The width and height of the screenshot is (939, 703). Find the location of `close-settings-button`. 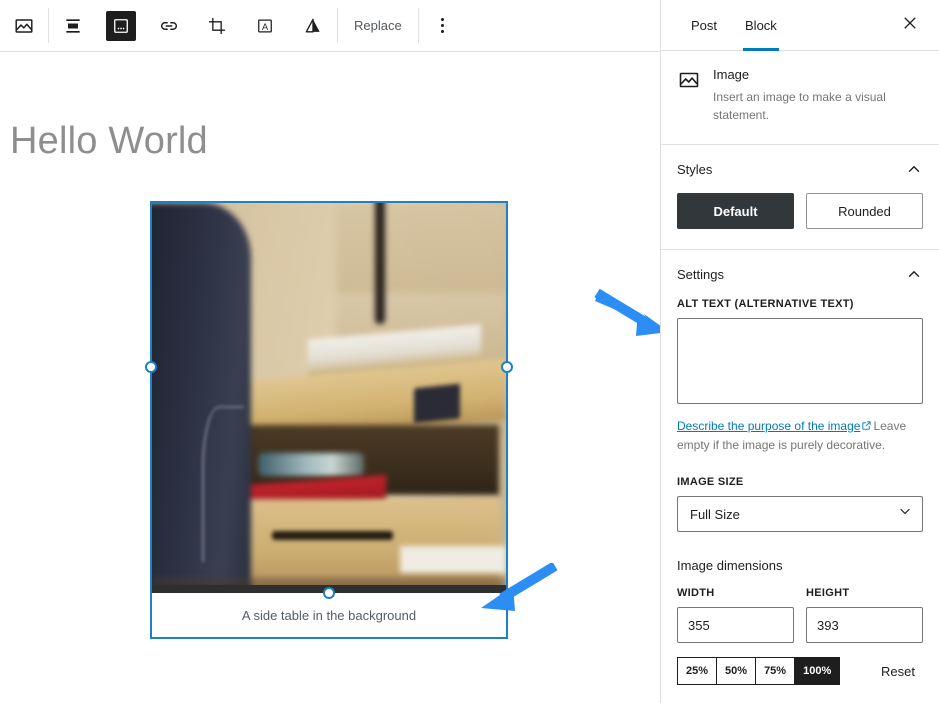

close-settings-button is located at coordinates (910, 25).